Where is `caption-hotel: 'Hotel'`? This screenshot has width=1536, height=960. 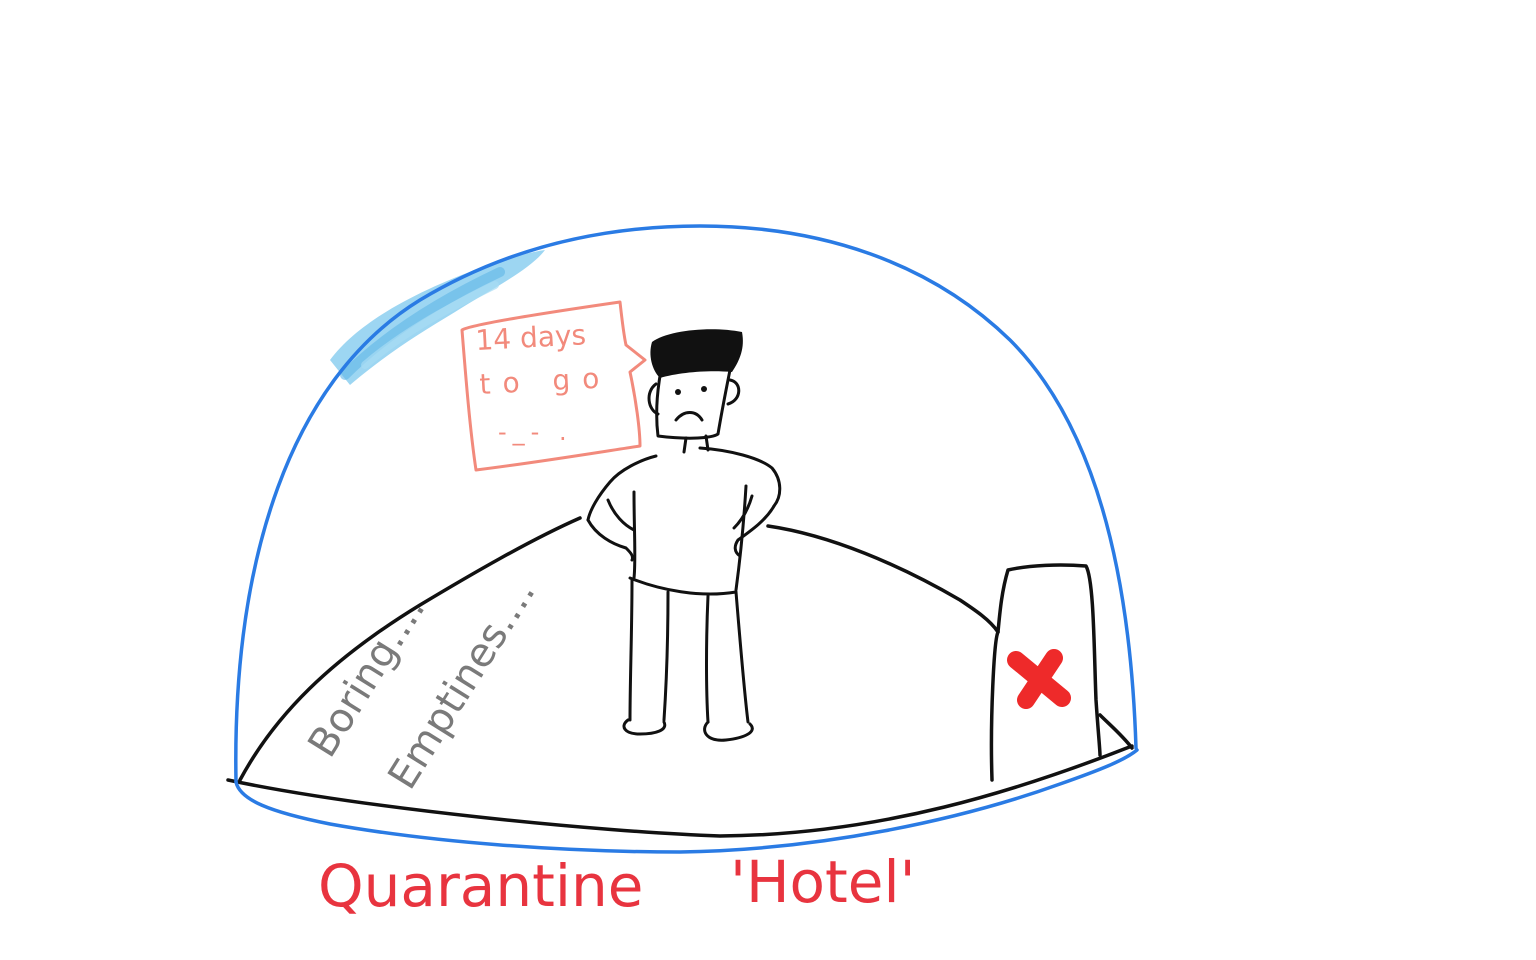
caption-hotel: 'Hotel' is located at coordinates (823, 882).